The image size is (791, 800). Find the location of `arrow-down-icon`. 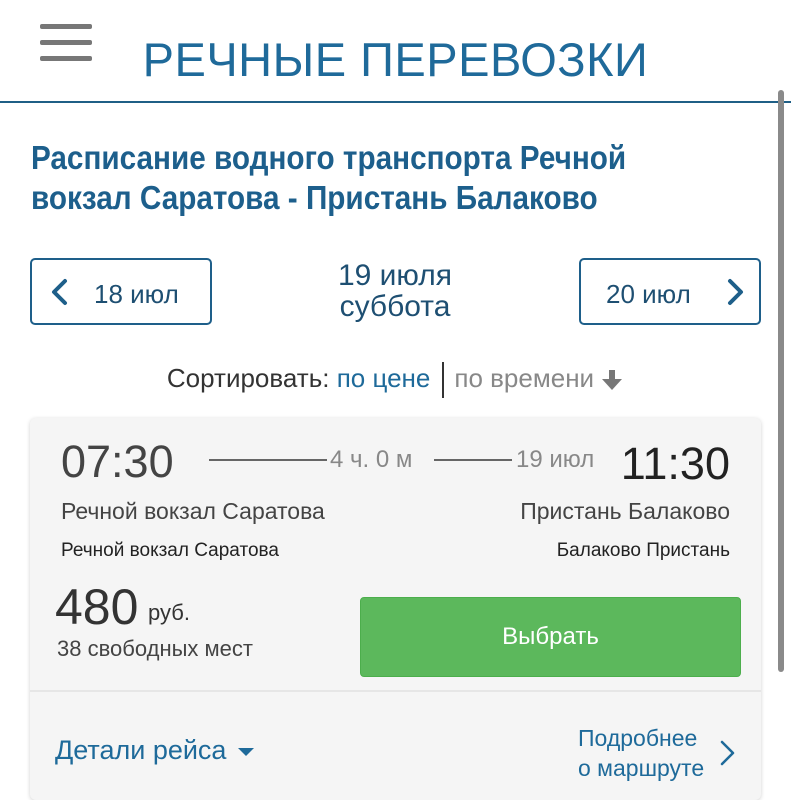

arrow-down-icon is located at coordinates (612, 380).